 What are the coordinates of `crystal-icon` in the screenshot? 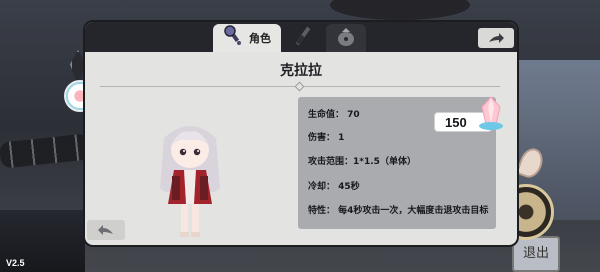 It's located at (491, 113).